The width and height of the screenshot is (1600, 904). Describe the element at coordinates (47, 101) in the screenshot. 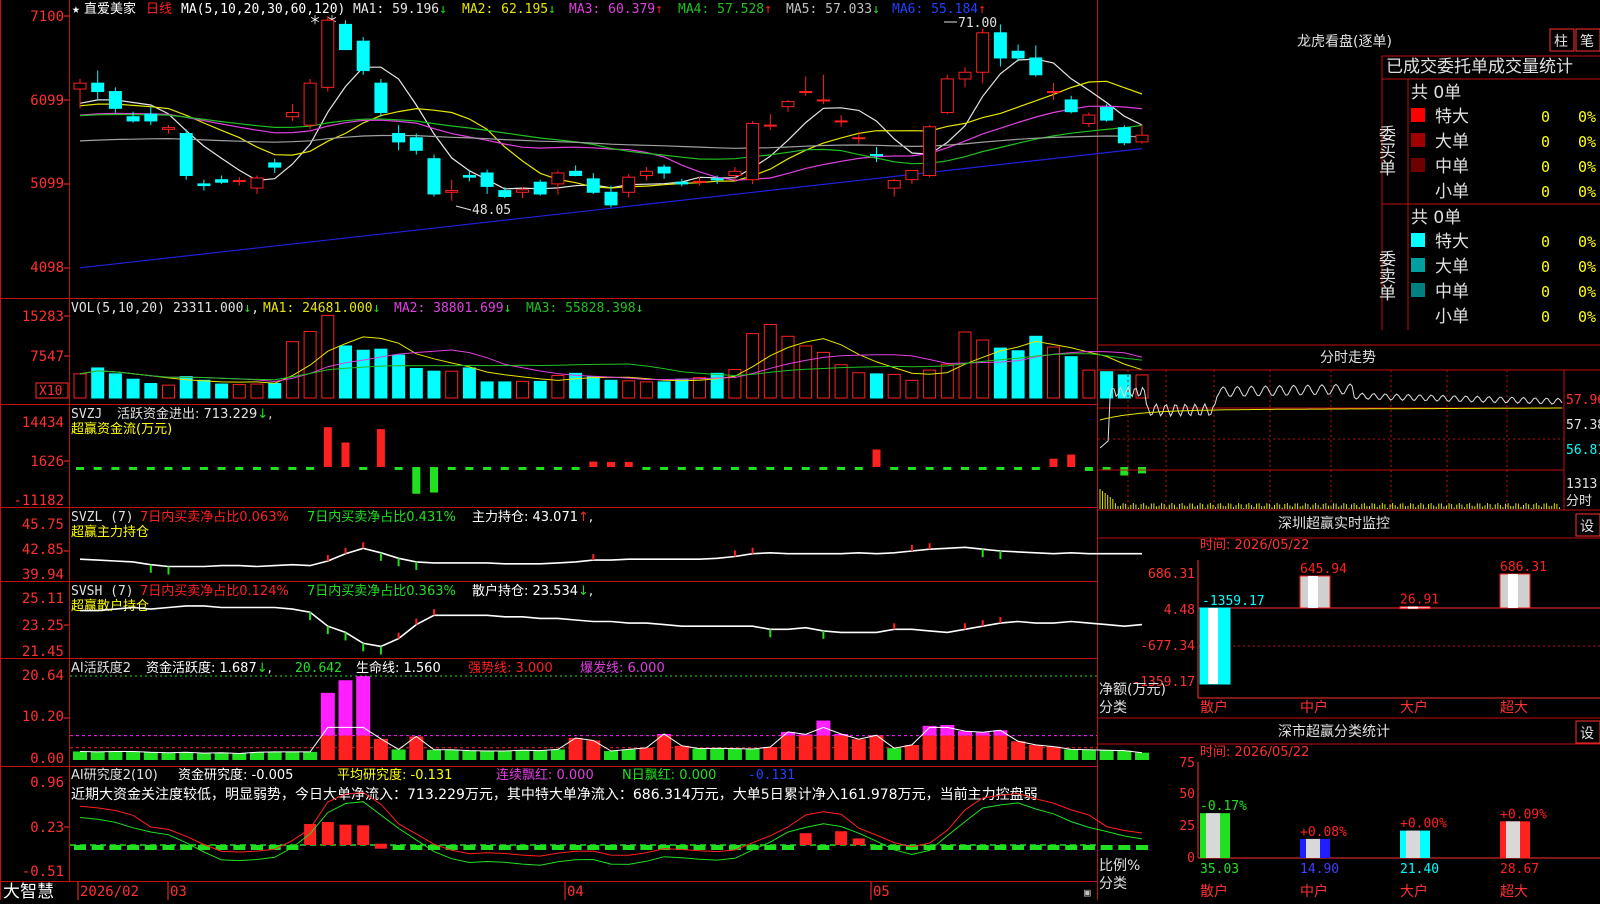

I see `price-ytick-2: 6099` at that location.